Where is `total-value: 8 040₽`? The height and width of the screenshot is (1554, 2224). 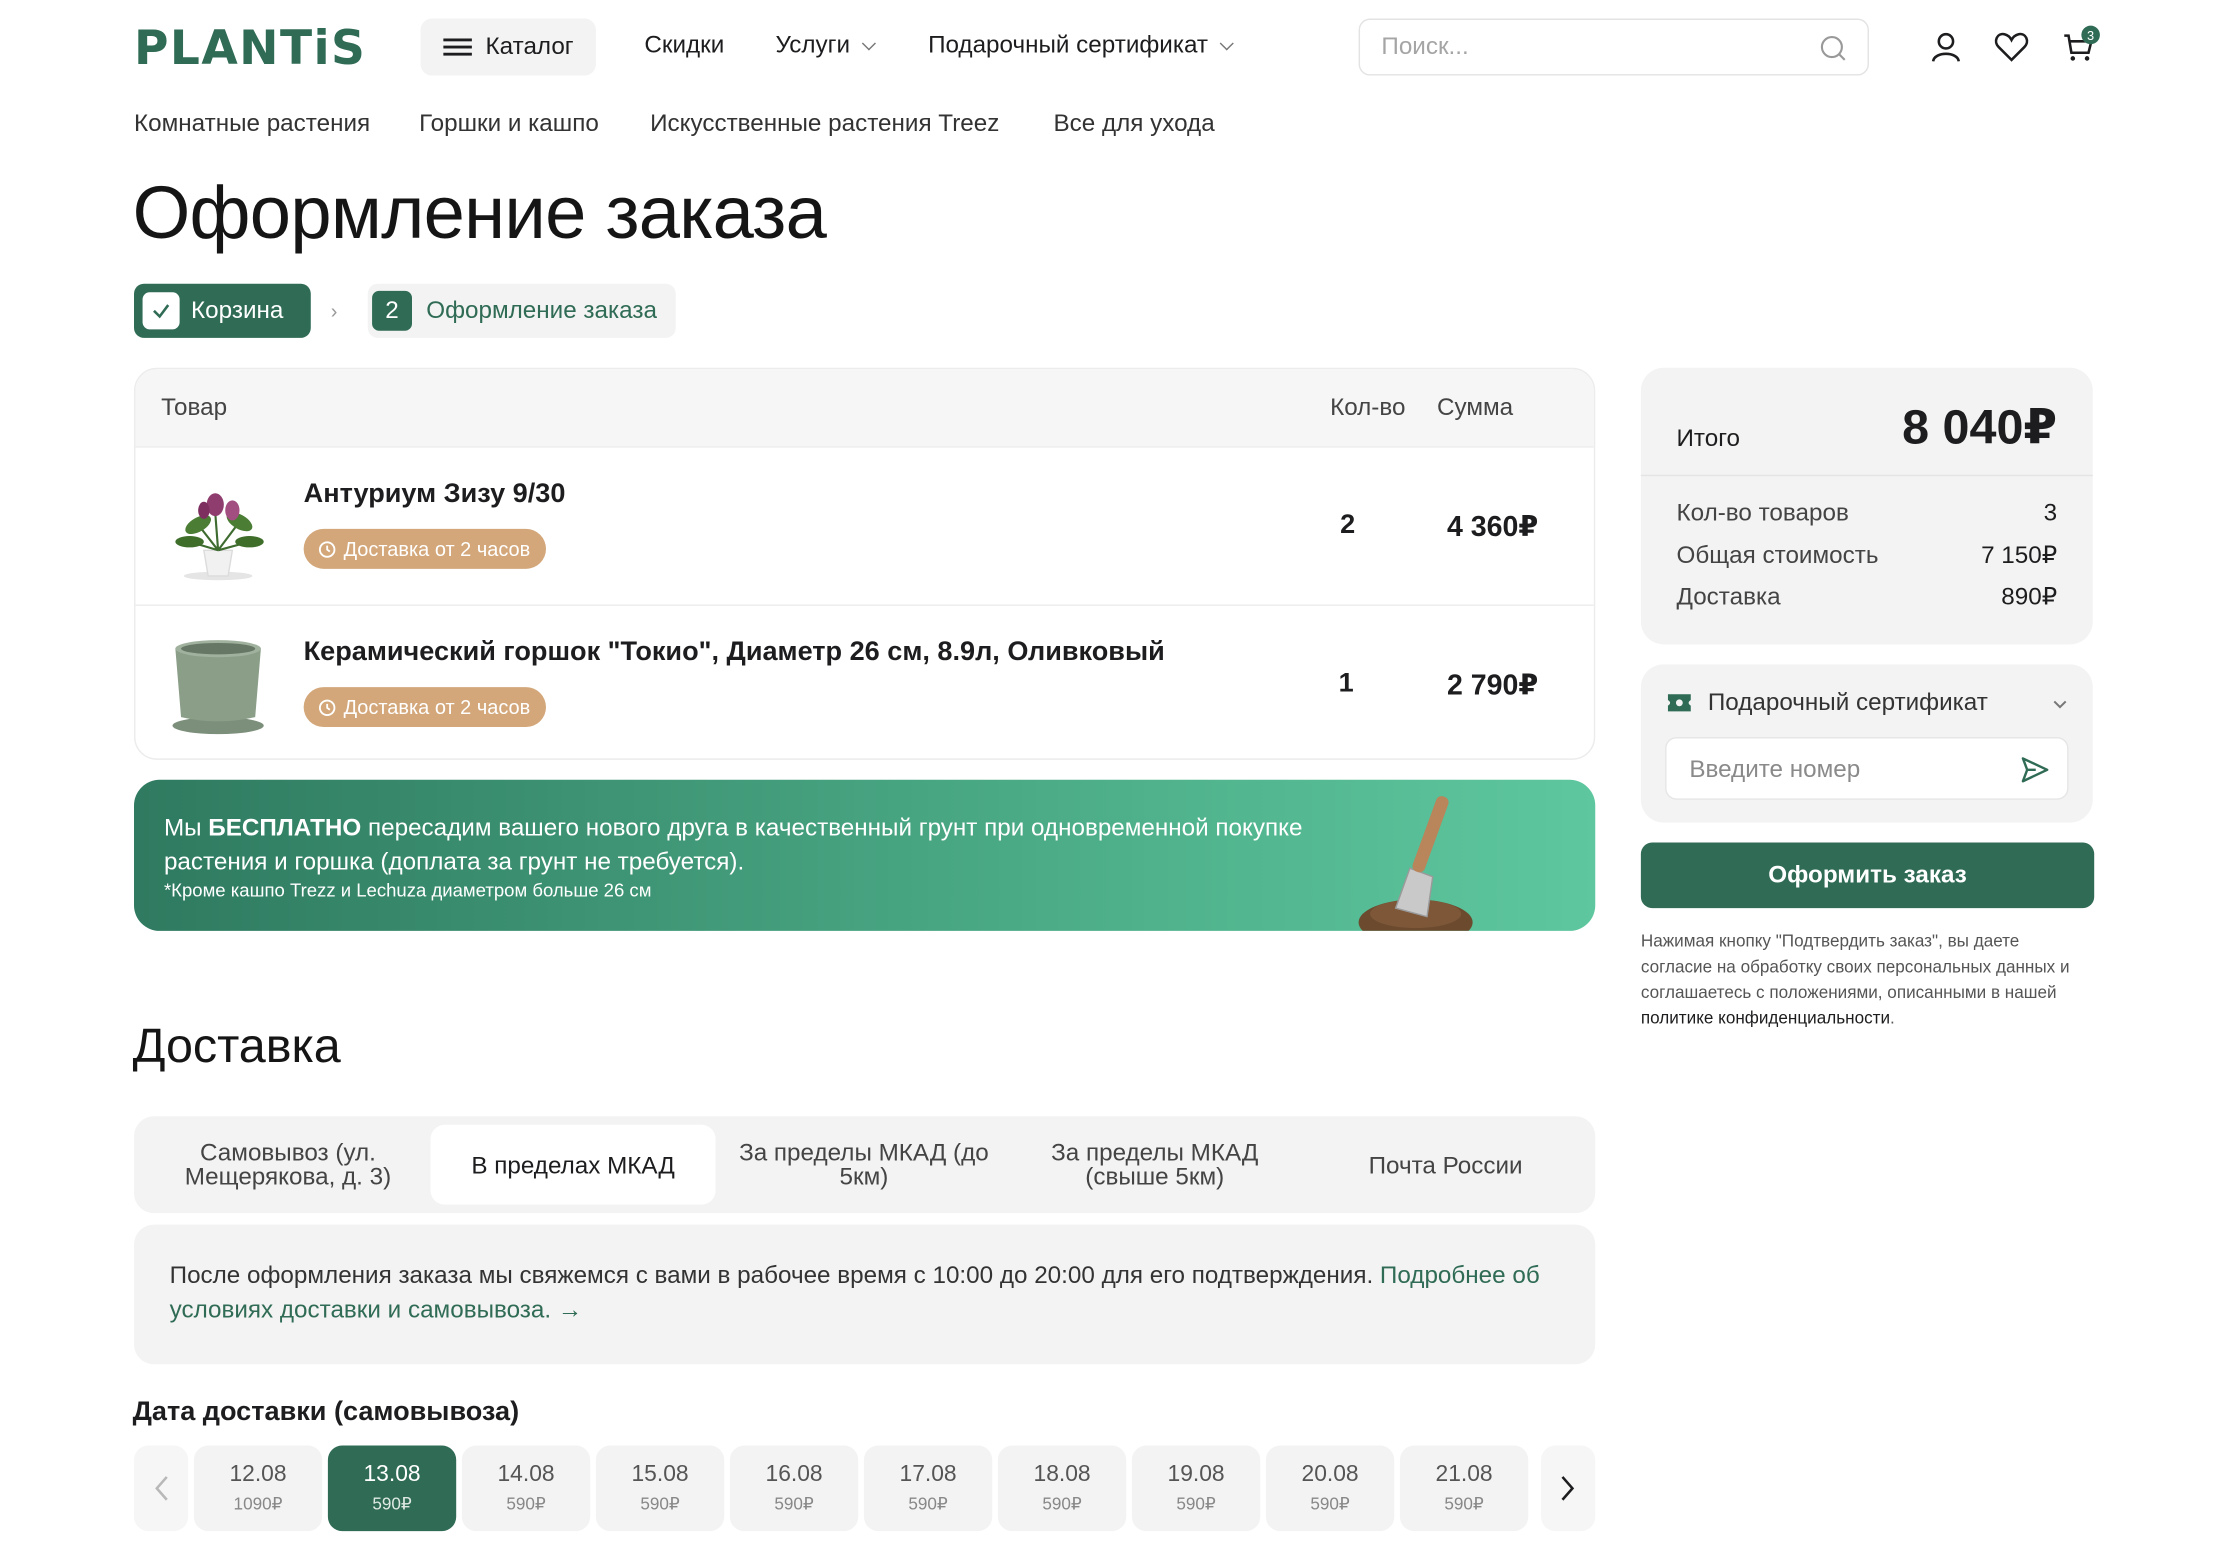 total-value: 8 040₽ is located at coordinates (1980, 427).